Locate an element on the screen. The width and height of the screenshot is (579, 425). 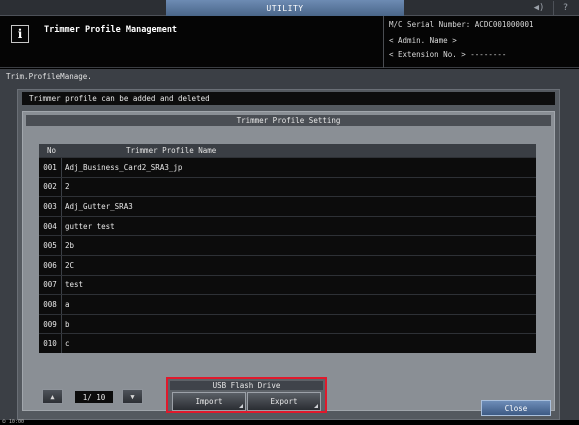
admin-name: < Admin. Name > is located at coordinates (423, 40).